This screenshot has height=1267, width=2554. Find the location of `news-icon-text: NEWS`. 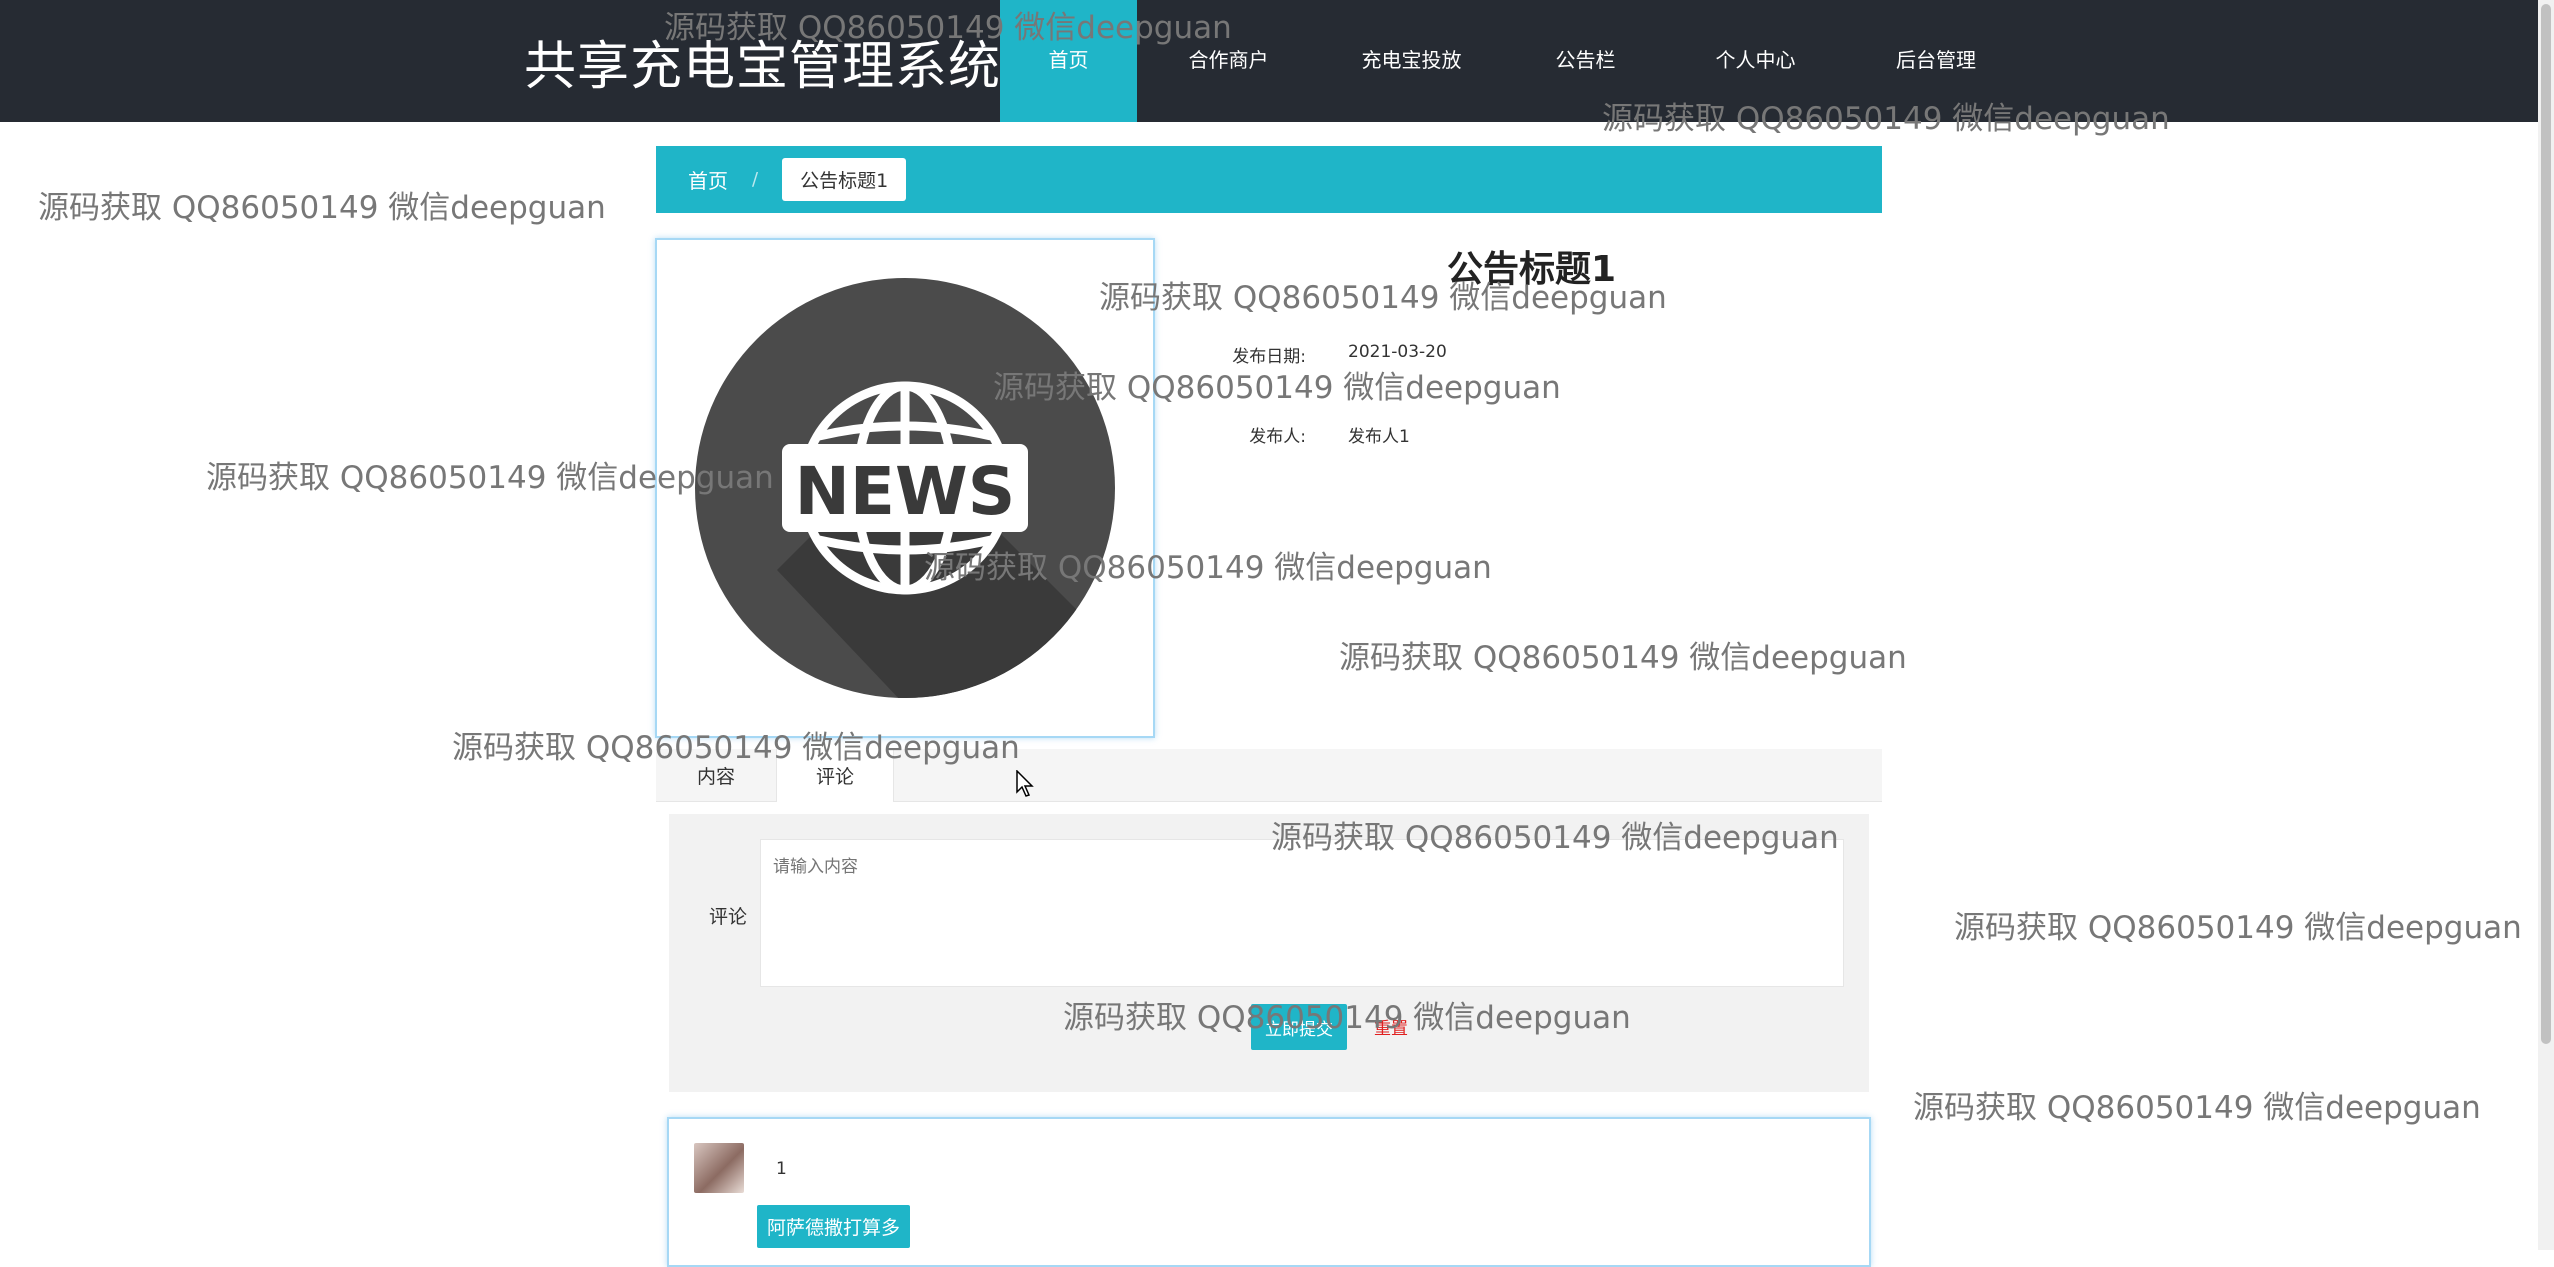

news-icon-text: NEWS is located at coordinates (905, 491).